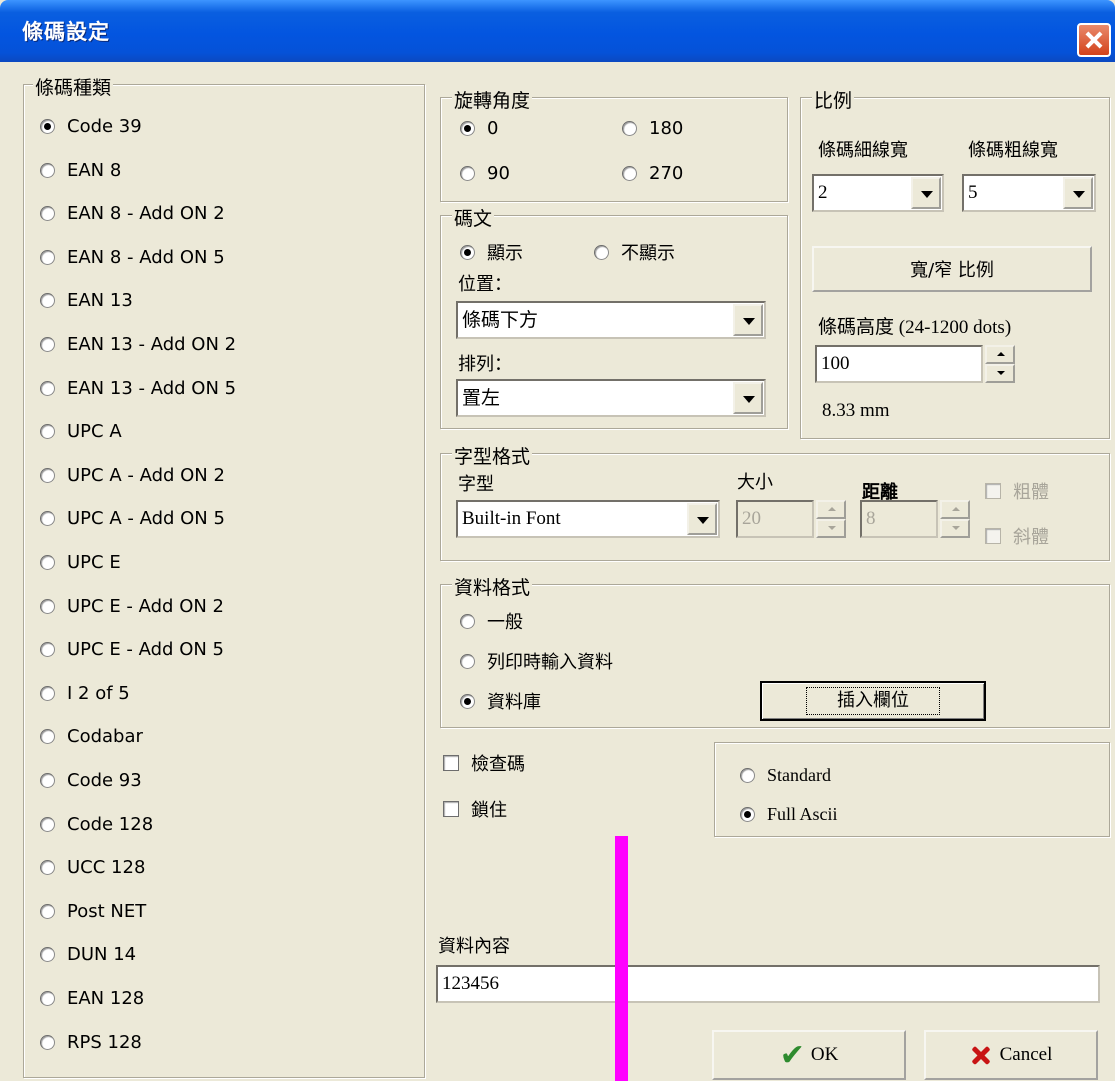 The width and height of the screenshot is (1115, 1081). What do you see at coordinates (132, 475) in the screenshot?
I see `barcode-type-radio: UPC A - Add ON 2` at bounding box center [132, 475].